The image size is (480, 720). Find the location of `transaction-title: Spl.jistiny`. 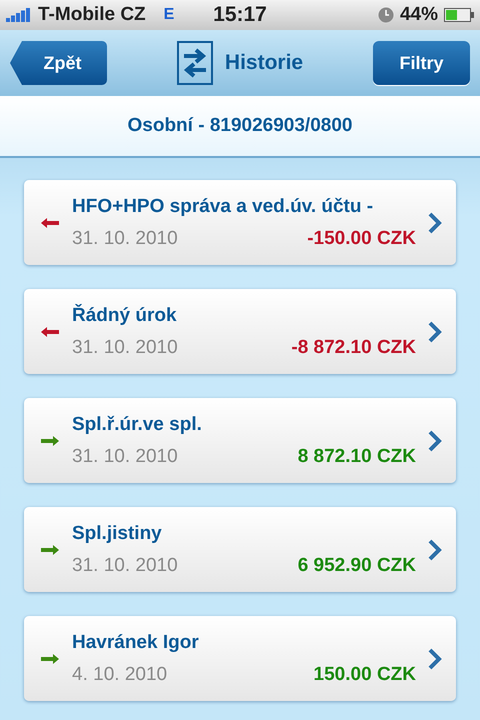

transaction-title: Spl.jistiny is located at coordinates (117, 533).